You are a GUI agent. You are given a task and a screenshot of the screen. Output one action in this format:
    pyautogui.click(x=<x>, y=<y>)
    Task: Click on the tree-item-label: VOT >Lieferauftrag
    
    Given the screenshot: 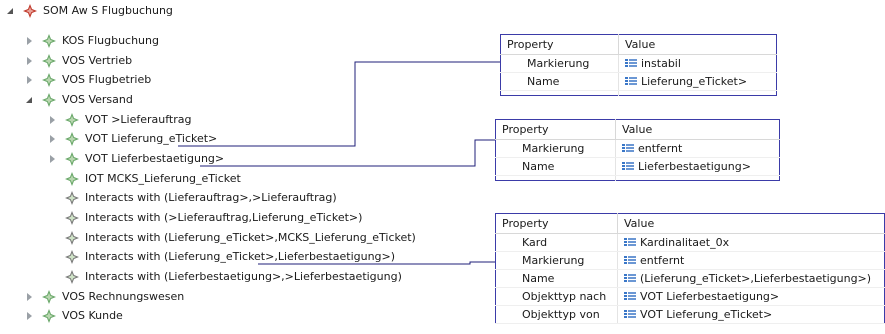 What is the action you would take?
    pyautogui.click(x=138, y=119)
    